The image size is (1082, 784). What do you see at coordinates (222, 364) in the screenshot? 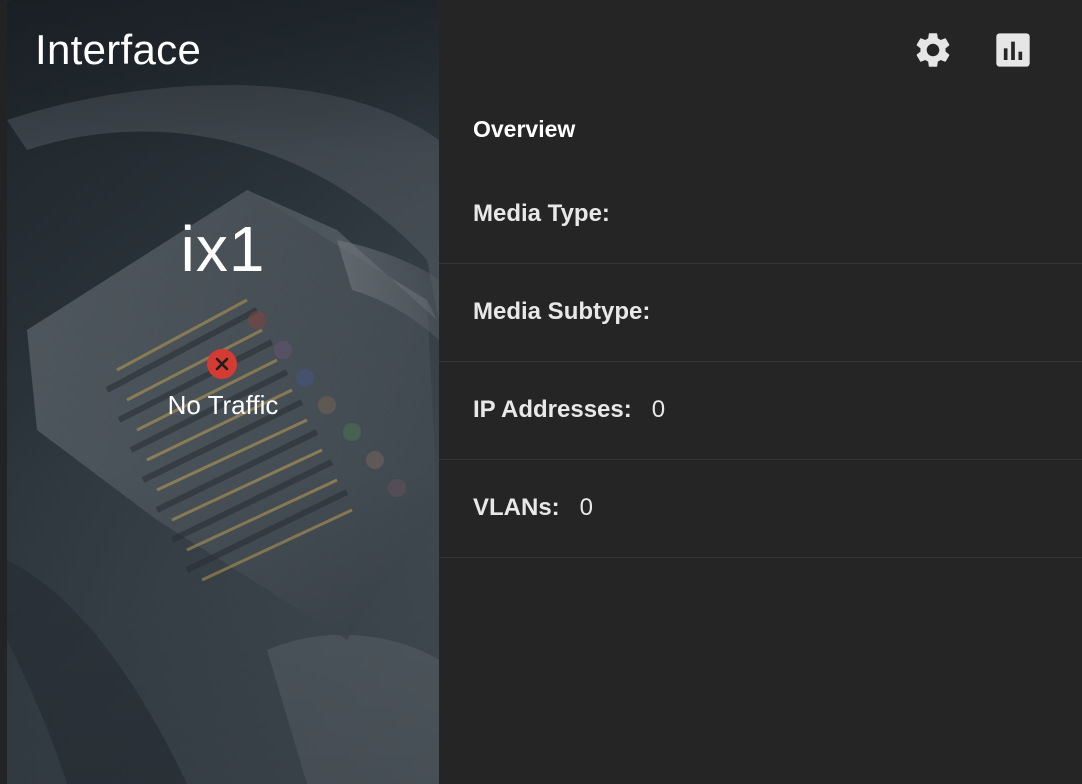
I see `error-x-icon` at bounding box center [222, 364].